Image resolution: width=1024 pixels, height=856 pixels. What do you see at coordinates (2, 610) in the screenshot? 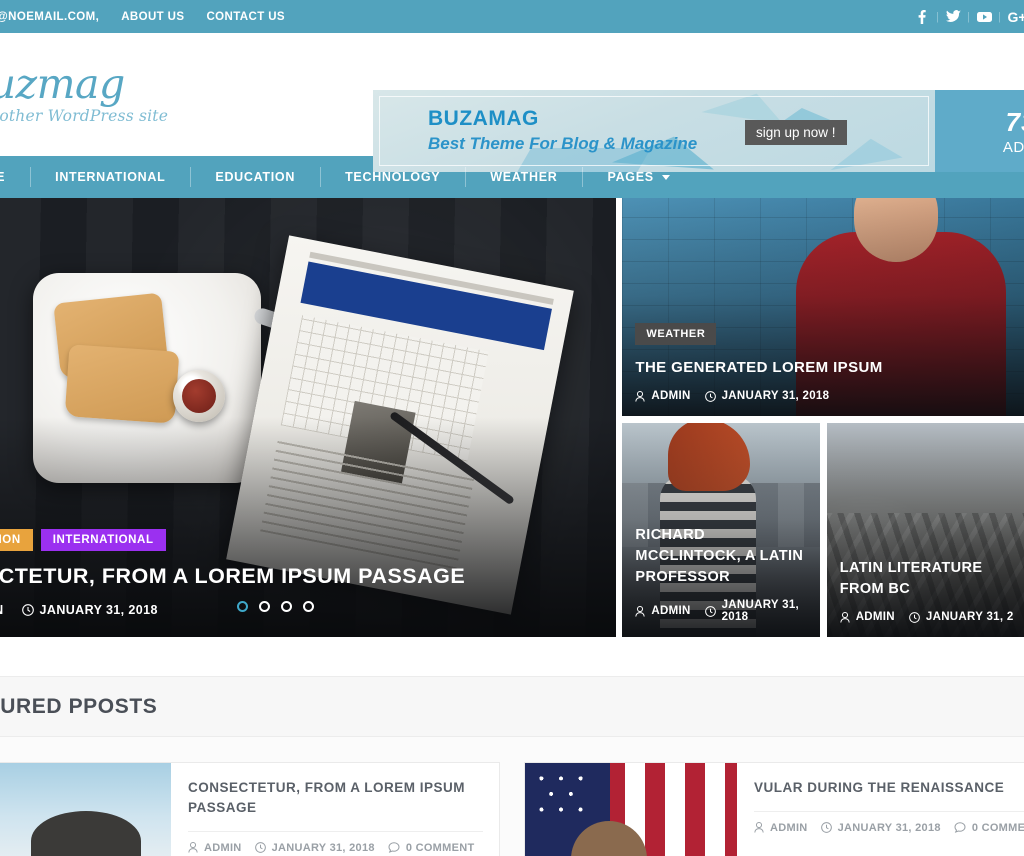
I see `slider-author: DMIN` at bounding box center [2, 610].